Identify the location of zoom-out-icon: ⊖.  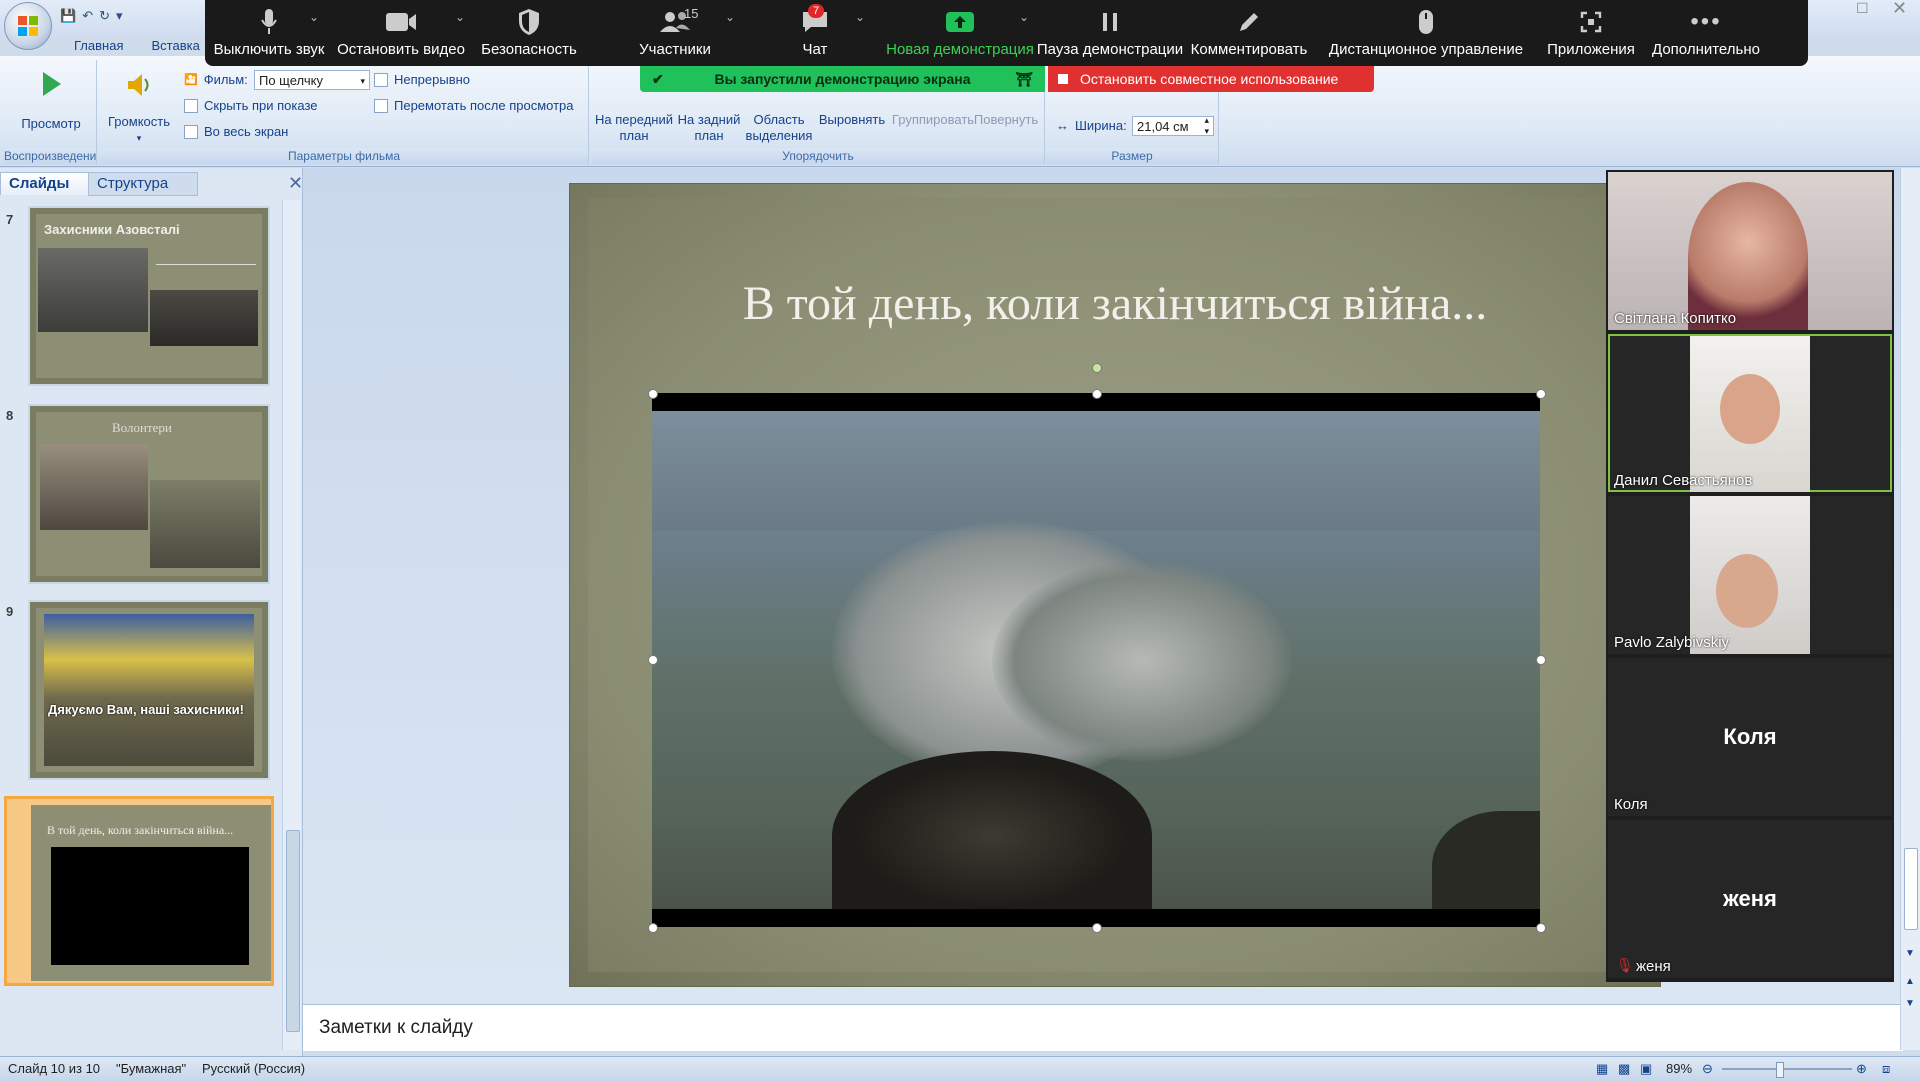
(1707, 1069).